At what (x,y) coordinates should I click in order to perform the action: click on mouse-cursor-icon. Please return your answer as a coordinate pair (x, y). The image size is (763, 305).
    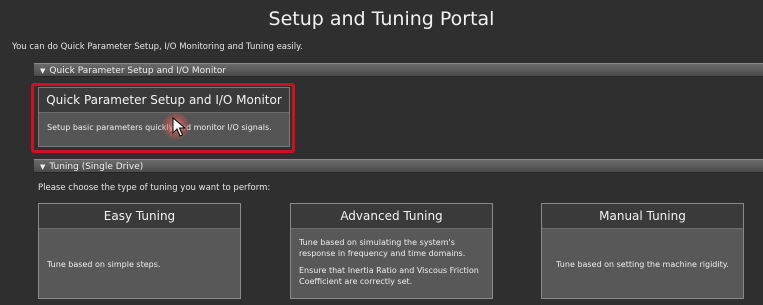
    Looking at the image, I should click on (179, 127).